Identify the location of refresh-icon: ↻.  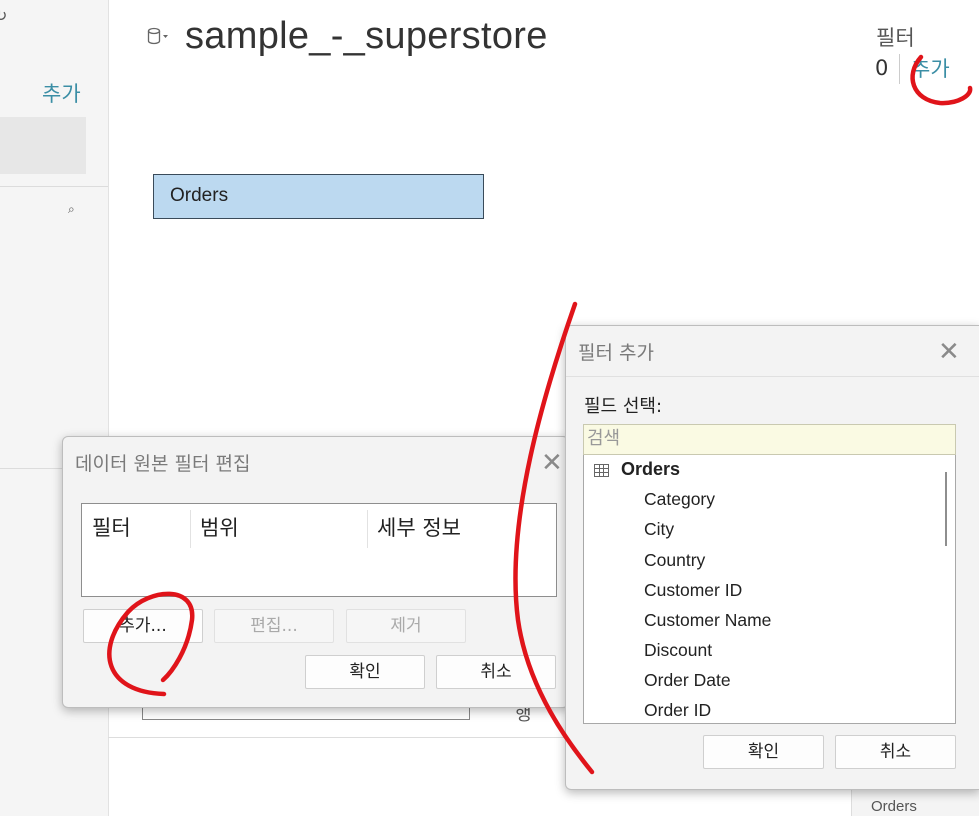
(3, 15).